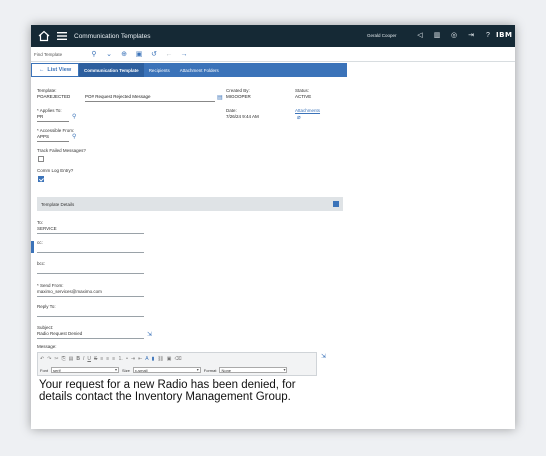 The width and height of the screenshot is (546, 456). I want to click on italic-icon: I, so click(83, 359).